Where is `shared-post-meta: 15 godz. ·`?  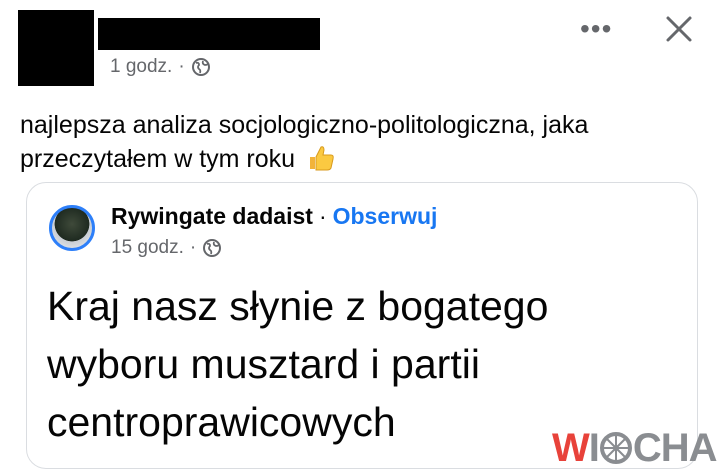 shared-post-meta: 15 godz. · is located at coordinates (166, 248).